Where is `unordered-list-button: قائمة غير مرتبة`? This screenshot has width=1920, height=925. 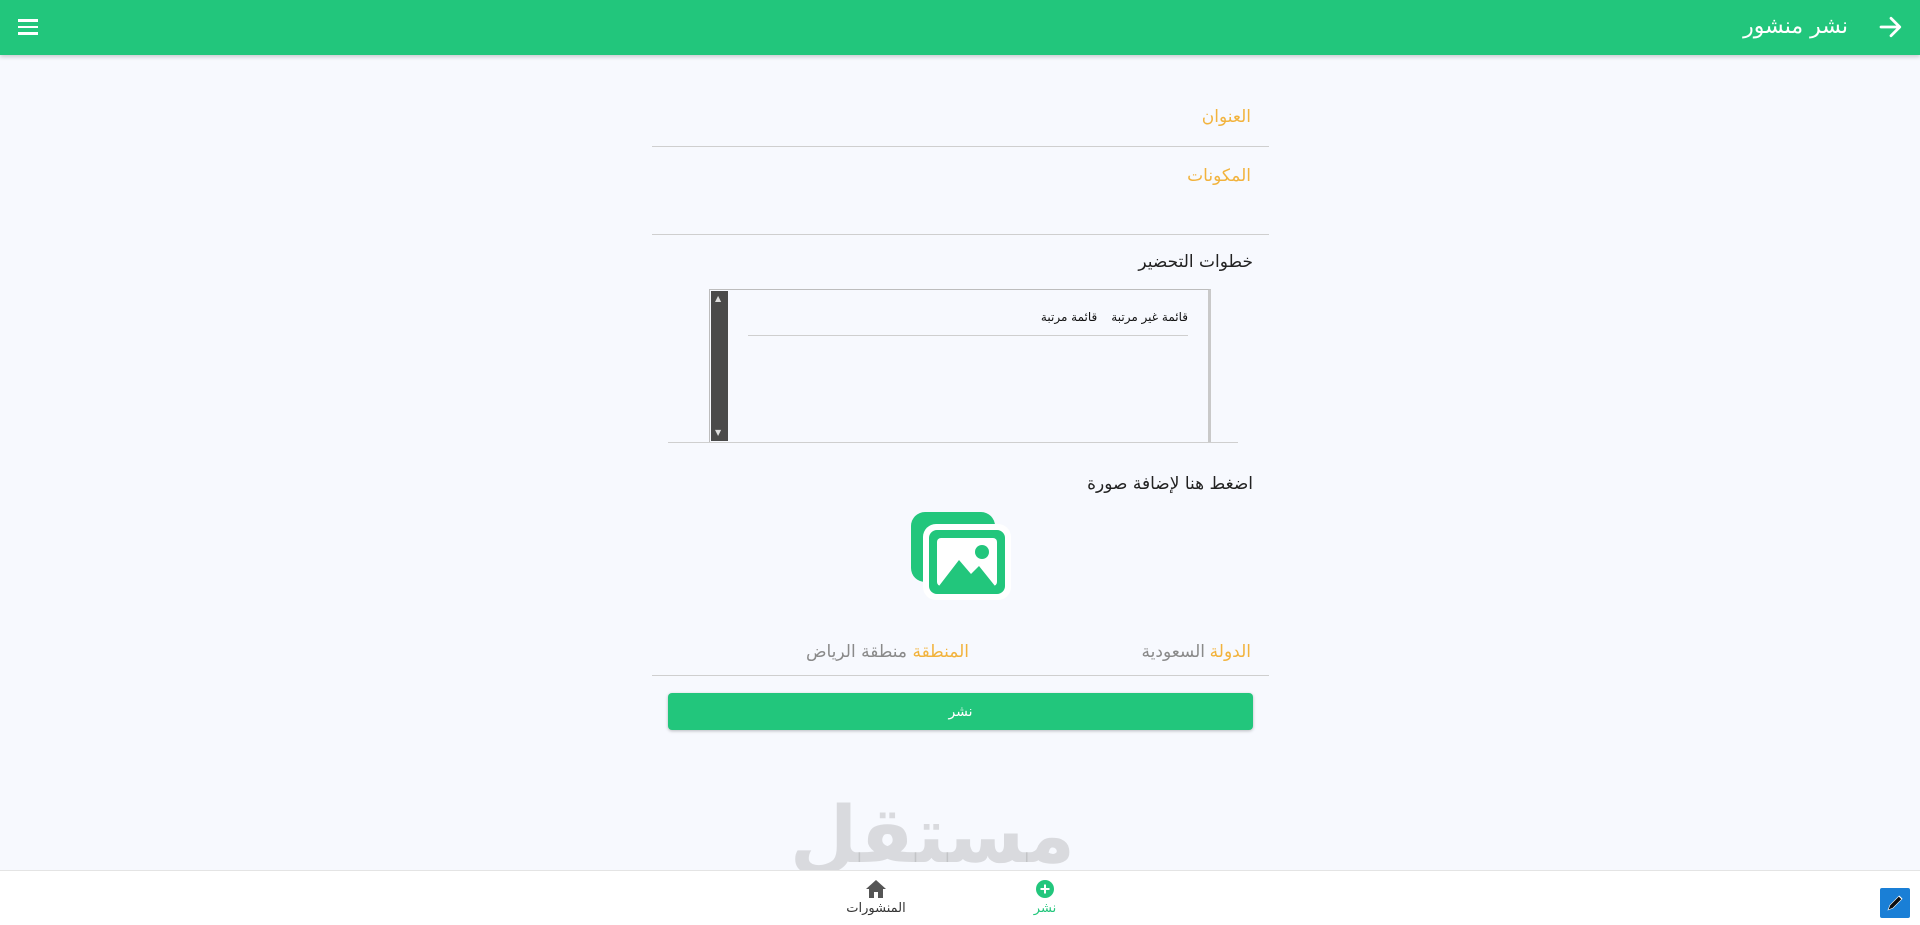
unordered-list-button: قائمة غير مرتبة is located at coordinates (1149, 317).